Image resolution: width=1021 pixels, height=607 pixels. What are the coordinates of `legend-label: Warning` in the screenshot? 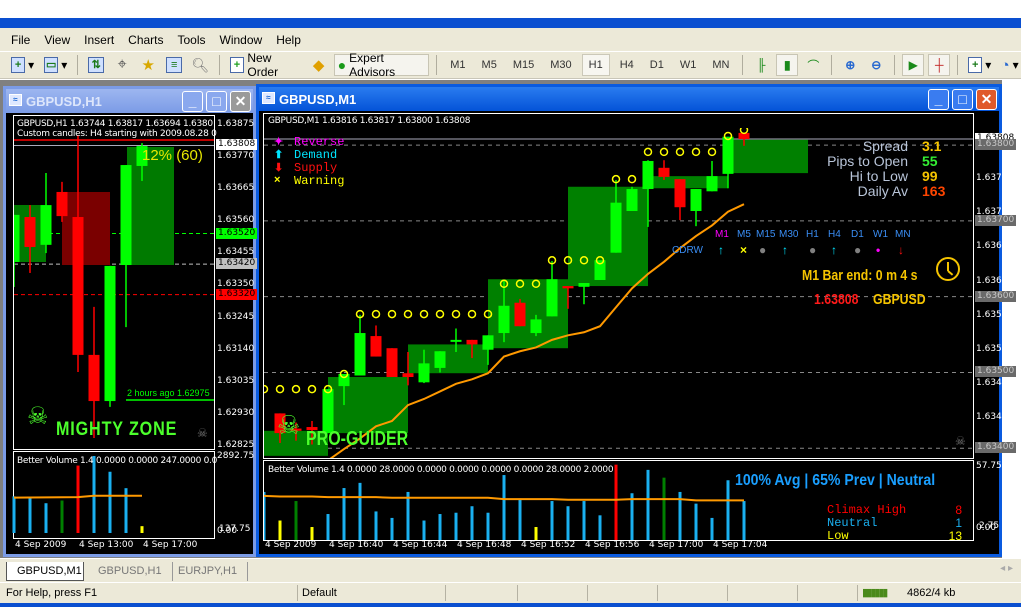 It's located at (319, 181).